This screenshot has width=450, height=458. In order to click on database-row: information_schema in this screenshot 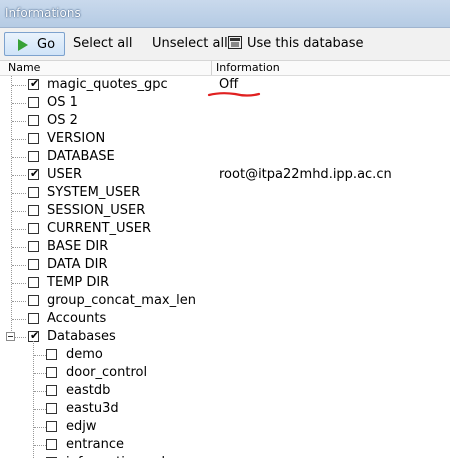, I will do `click(225, 456)`.